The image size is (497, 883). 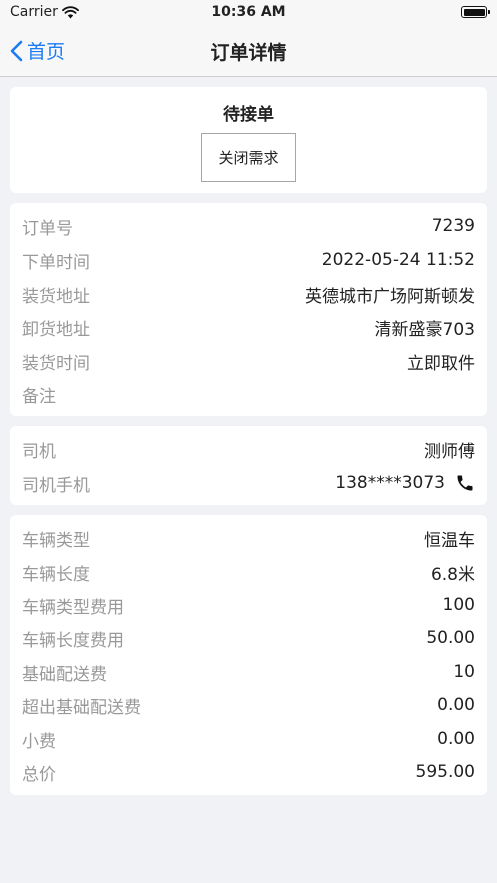 I want to click on row-value-wrap: 138****3073, so click(x=405, y=483).